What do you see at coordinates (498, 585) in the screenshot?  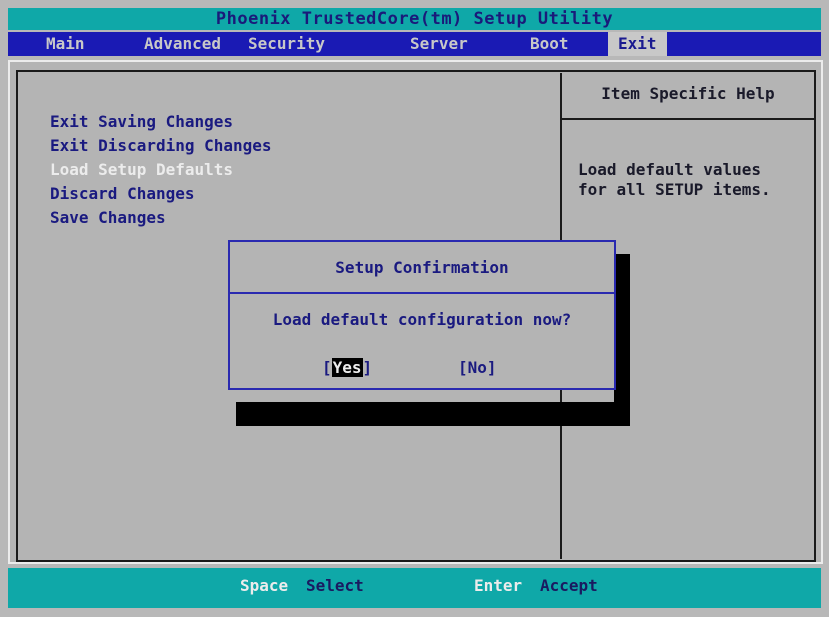 I see `footer-key-enter: Enter` at bounding box center [498, 585].